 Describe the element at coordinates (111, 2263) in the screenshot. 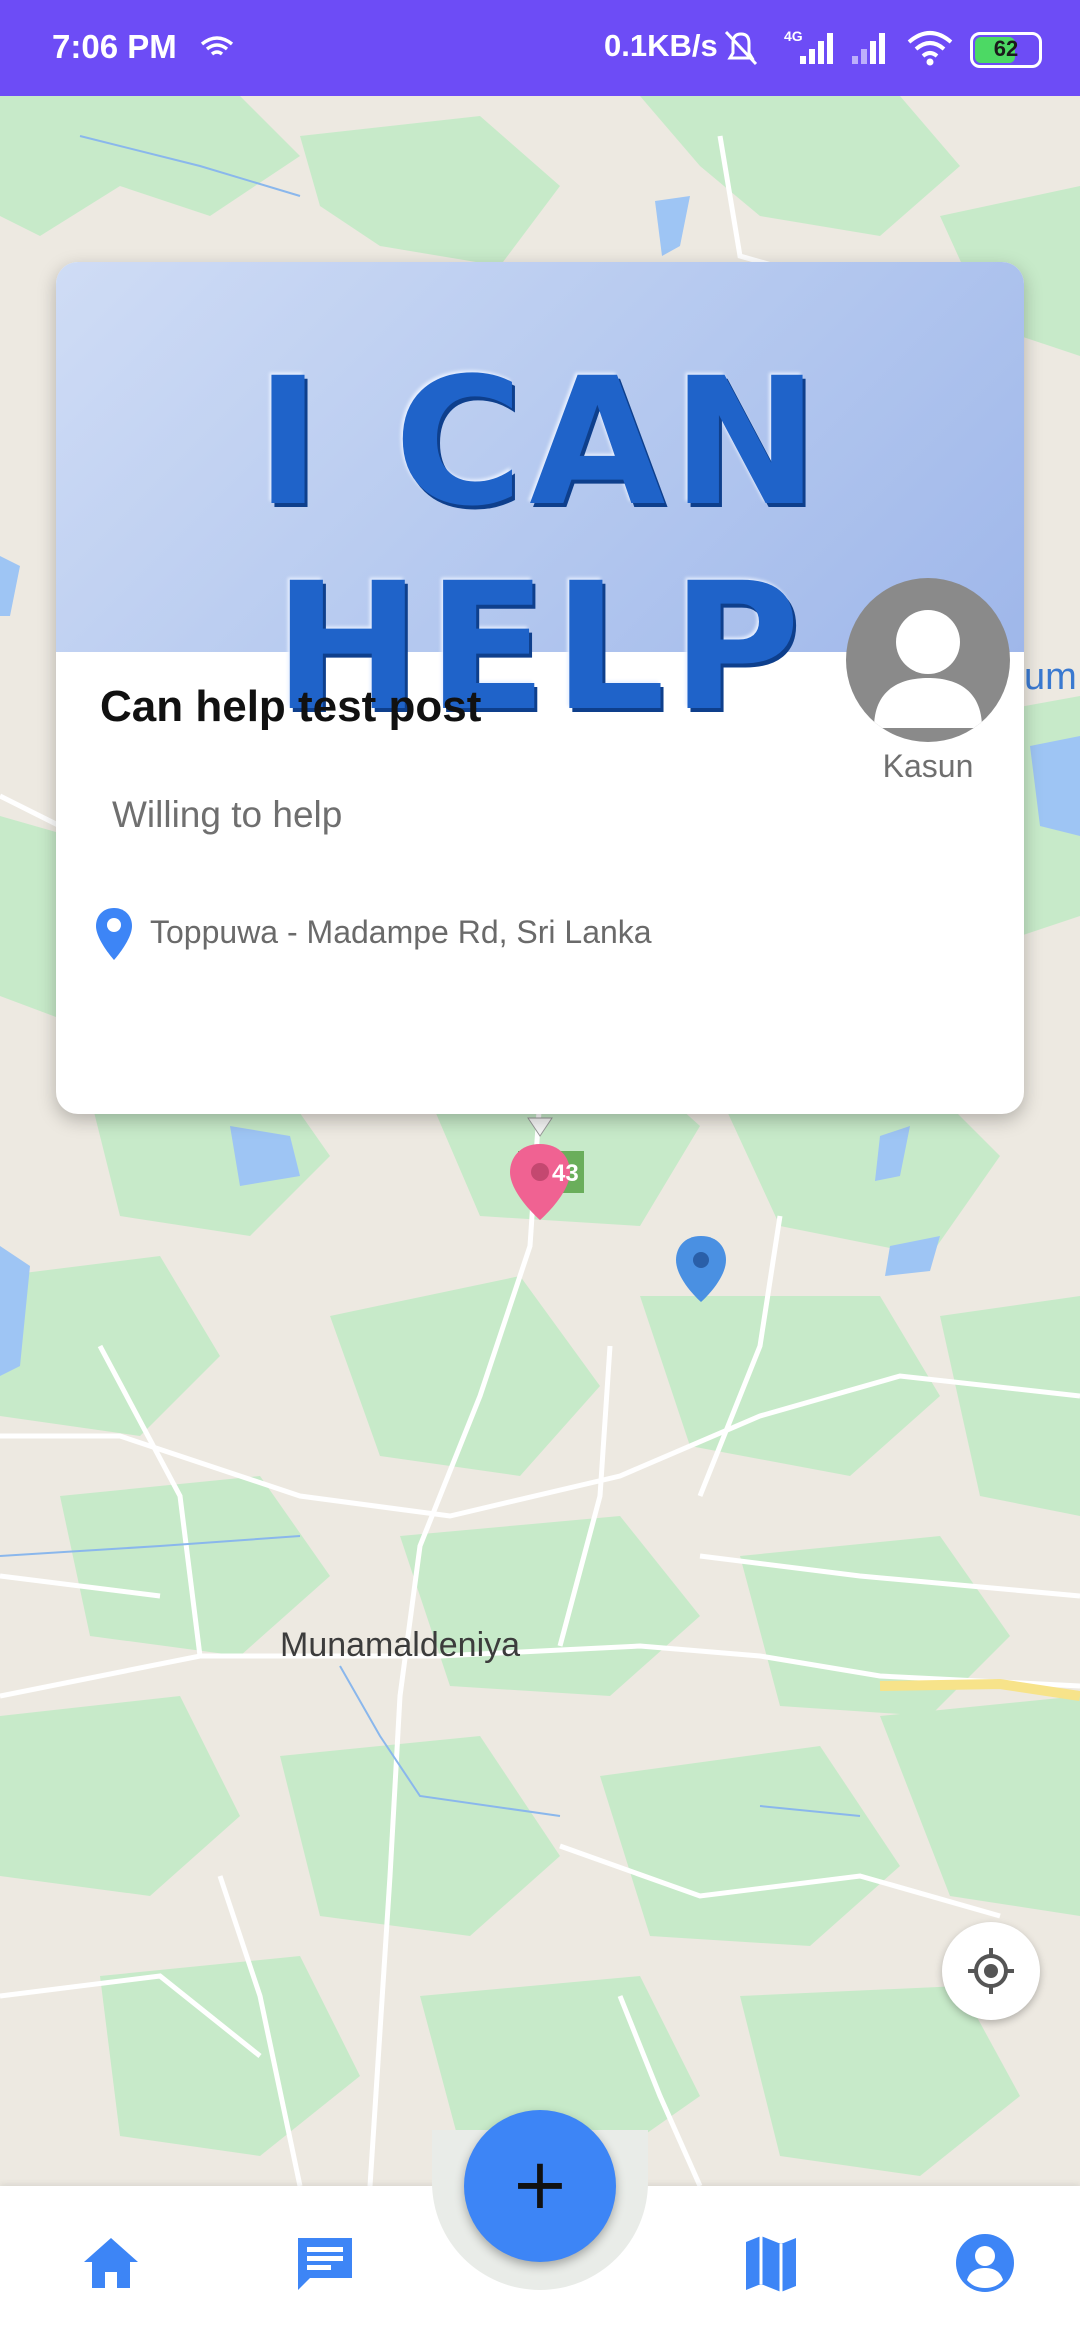

I see `home-icon` at that location.